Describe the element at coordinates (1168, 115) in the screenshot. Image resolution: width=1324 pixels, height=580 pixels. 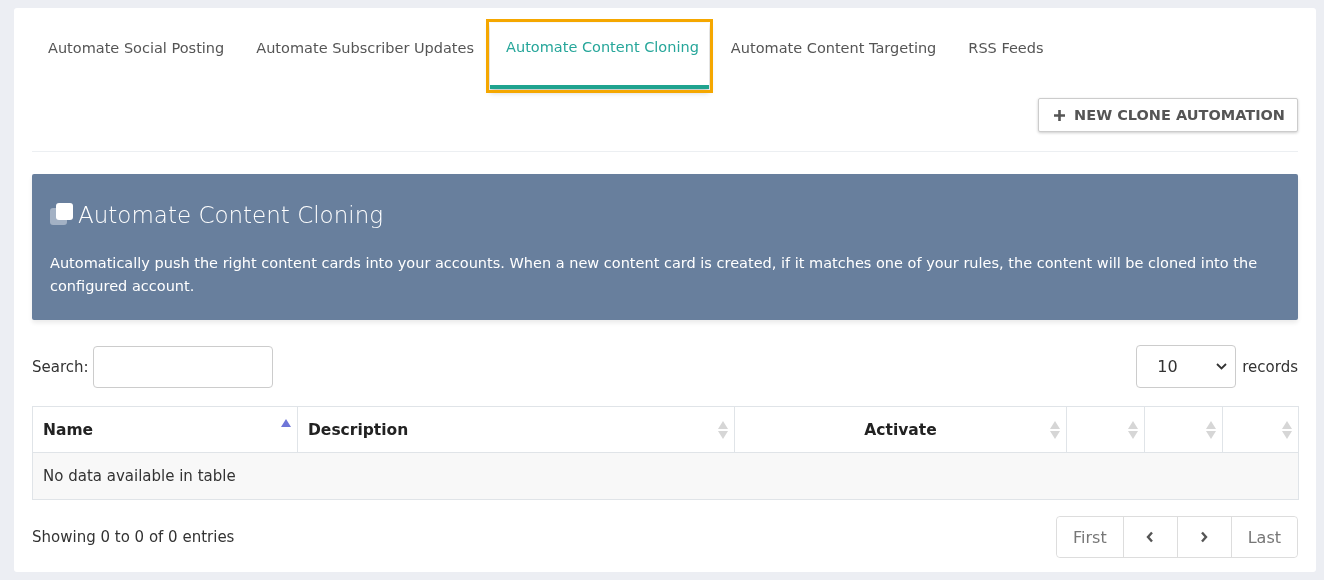
I see `new-clone-automation-button: NEW CLONE AUTOMATION` at that location.